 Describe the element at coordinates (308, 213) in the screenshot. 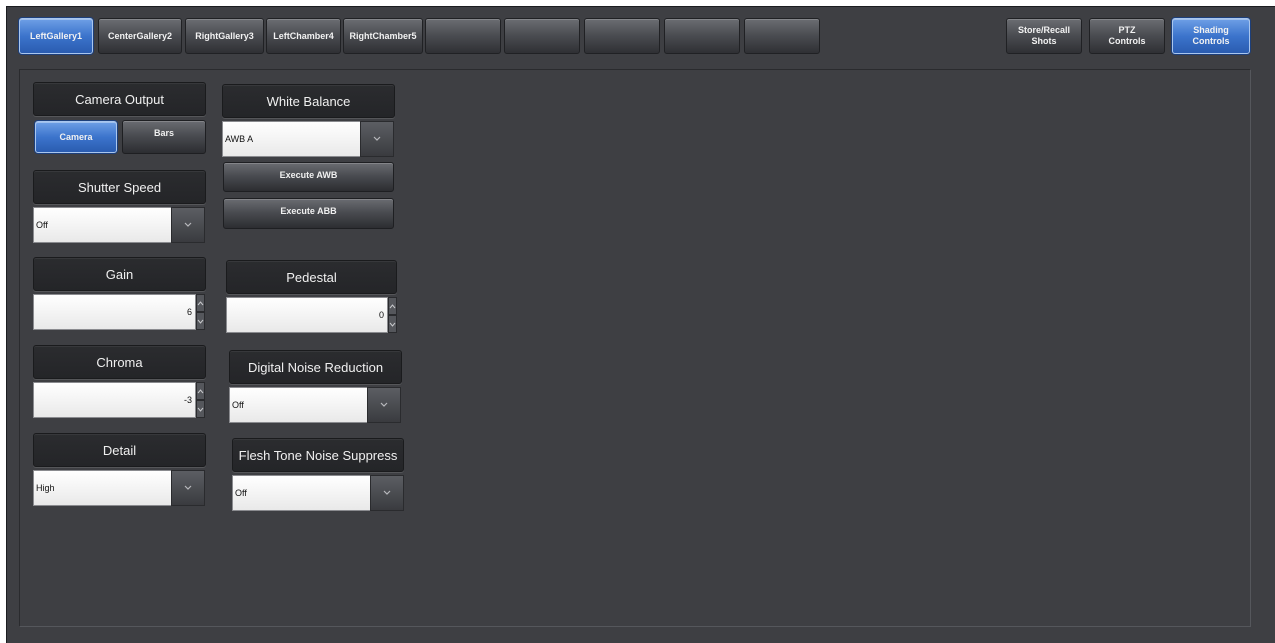

I see `execute-abb-button: Execute ABB` at that location.